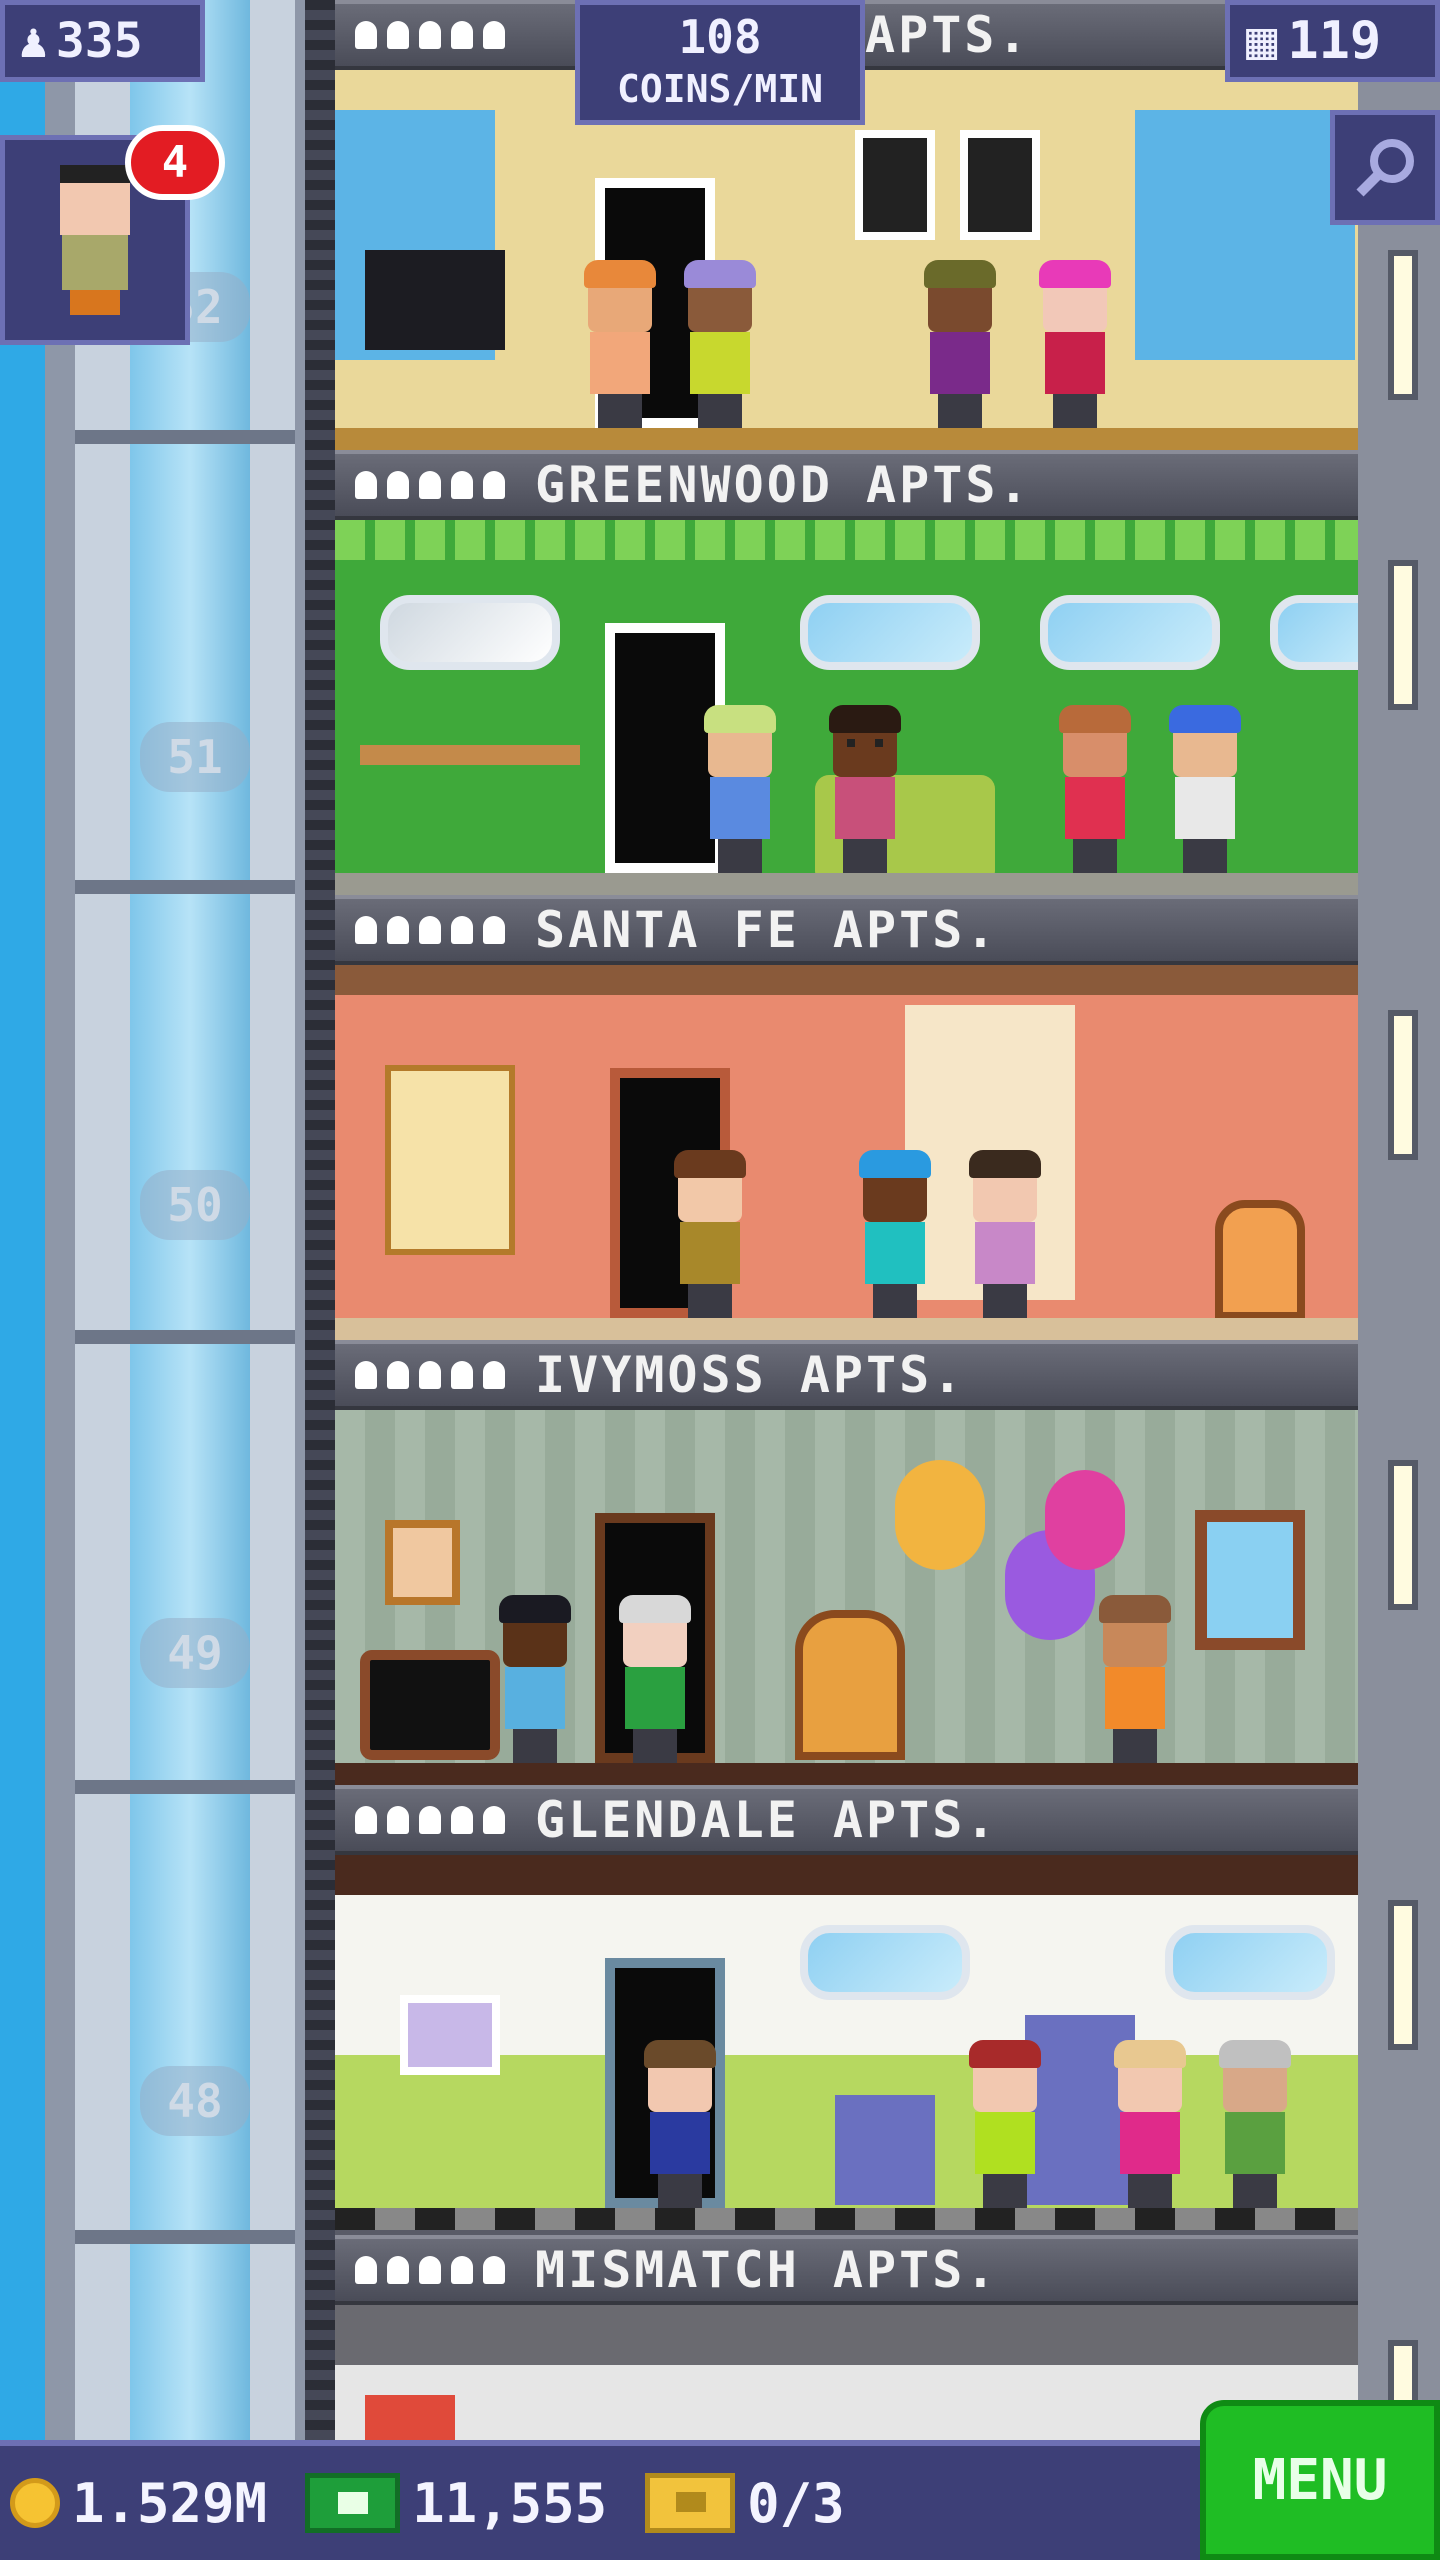 This screenshot has height=2560, width=1440. I want to click on coins-per-minute: 108 COINS/MIN, so click(720, 62).